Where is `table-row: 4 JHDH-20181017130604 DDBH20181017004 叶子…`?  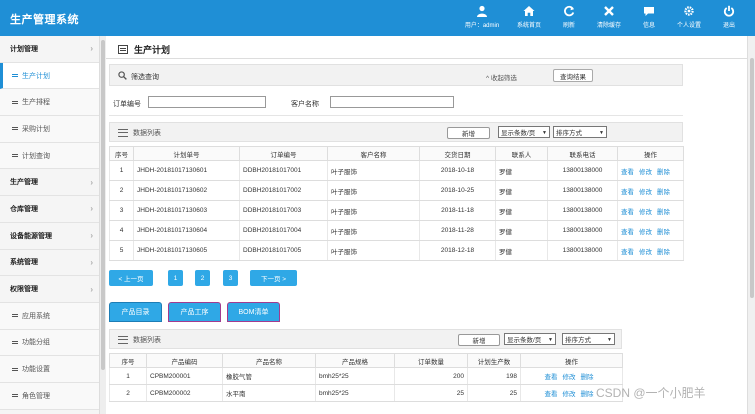 table-row: 4 JHDH-20181017130604 DDBH20181017004 叶子… is located at coordinates (396, 230).